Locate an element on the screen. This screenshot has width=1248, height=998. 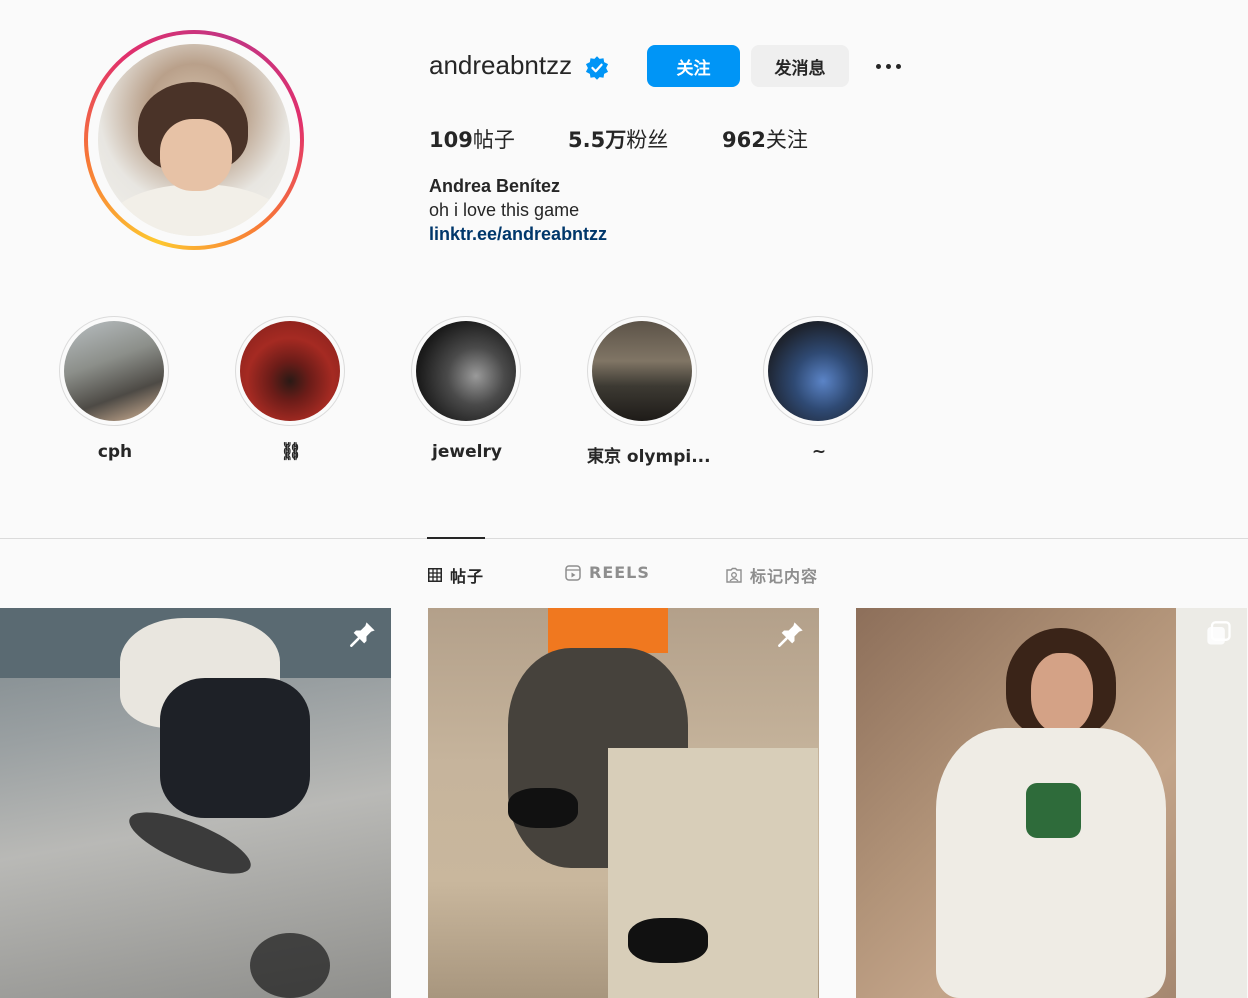
stat-followers-count: 5.5万 is located at coordinates (597, 140).